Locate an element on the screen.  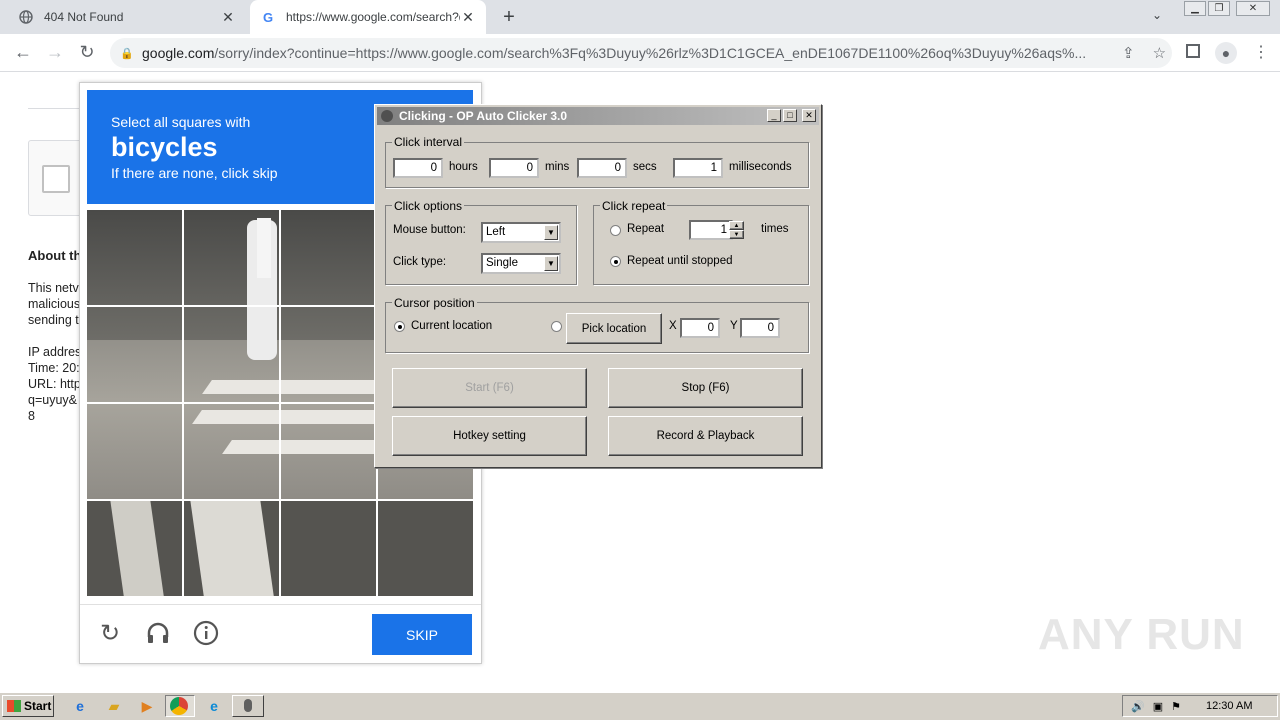
info-icon is located at coordinates (206, 634).